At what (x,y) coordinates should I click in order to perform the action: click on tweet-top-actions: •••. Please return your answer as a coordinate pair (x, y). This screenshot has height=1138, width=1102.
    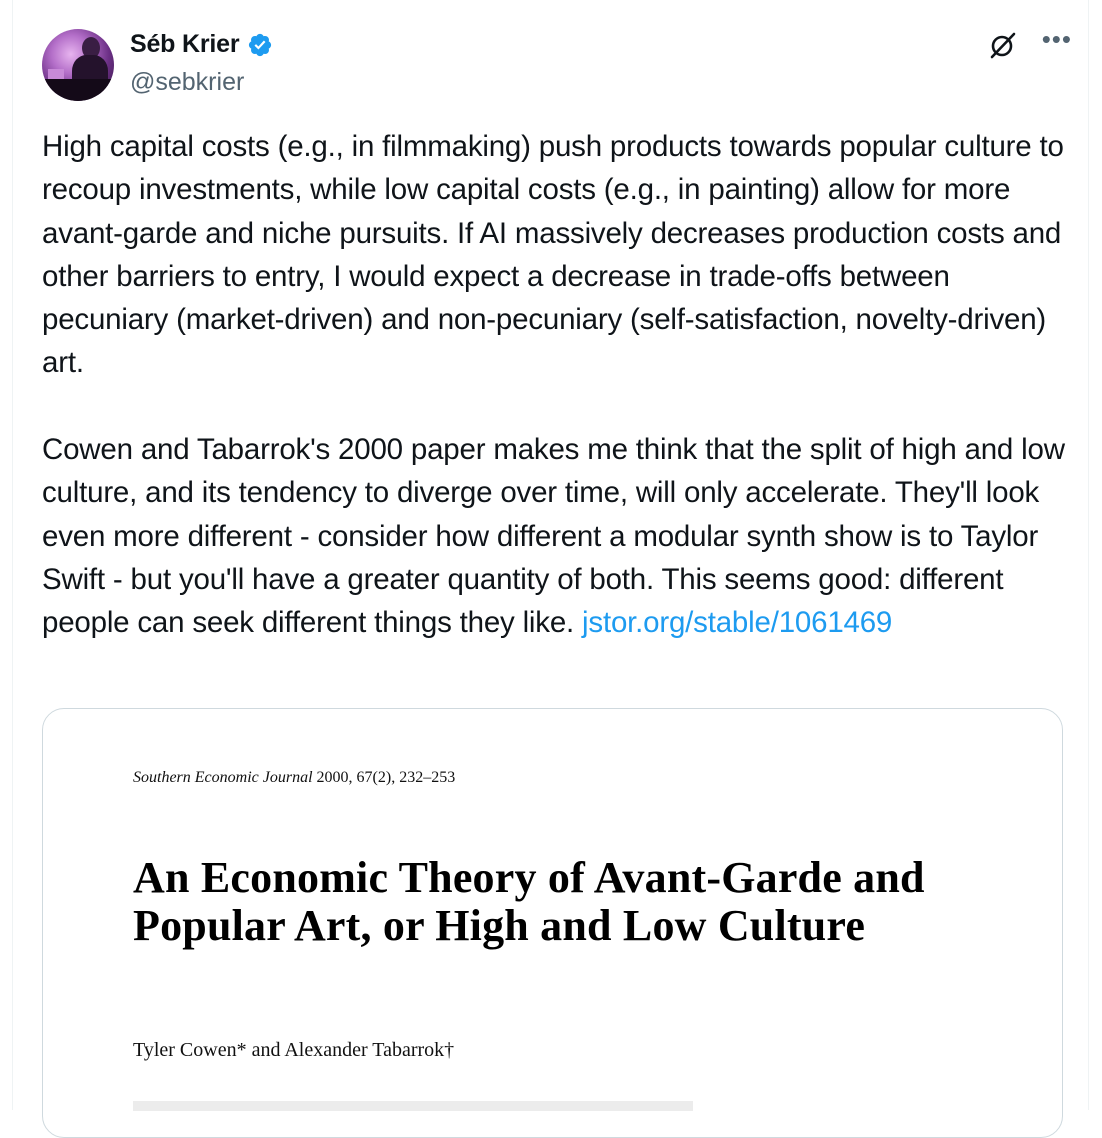
    Looking at the image, I should click on (1030, 43).